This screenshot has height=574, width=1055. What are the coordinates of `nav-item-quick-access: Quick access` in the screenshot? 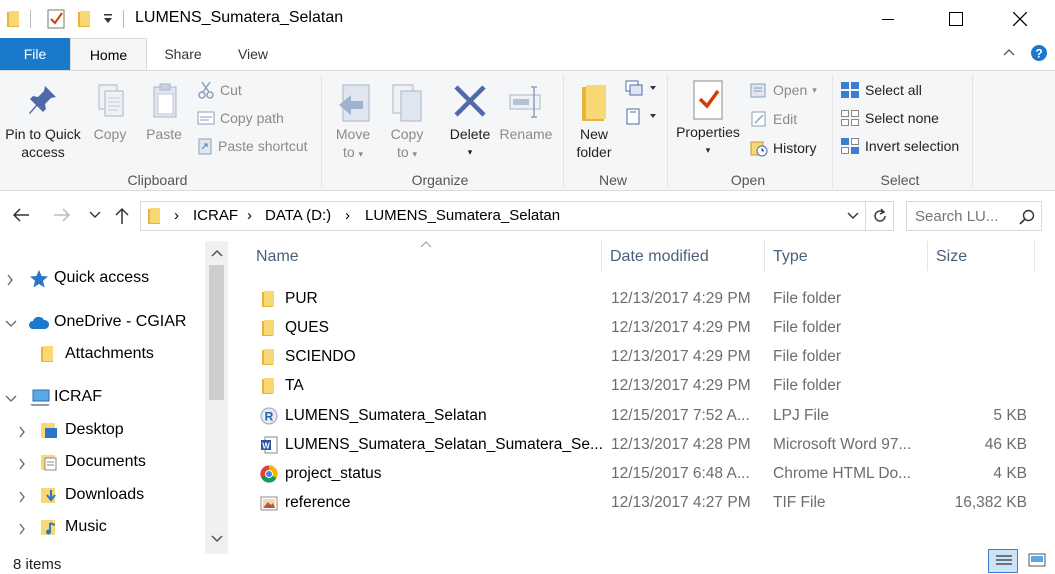 It's located at (102, 279).